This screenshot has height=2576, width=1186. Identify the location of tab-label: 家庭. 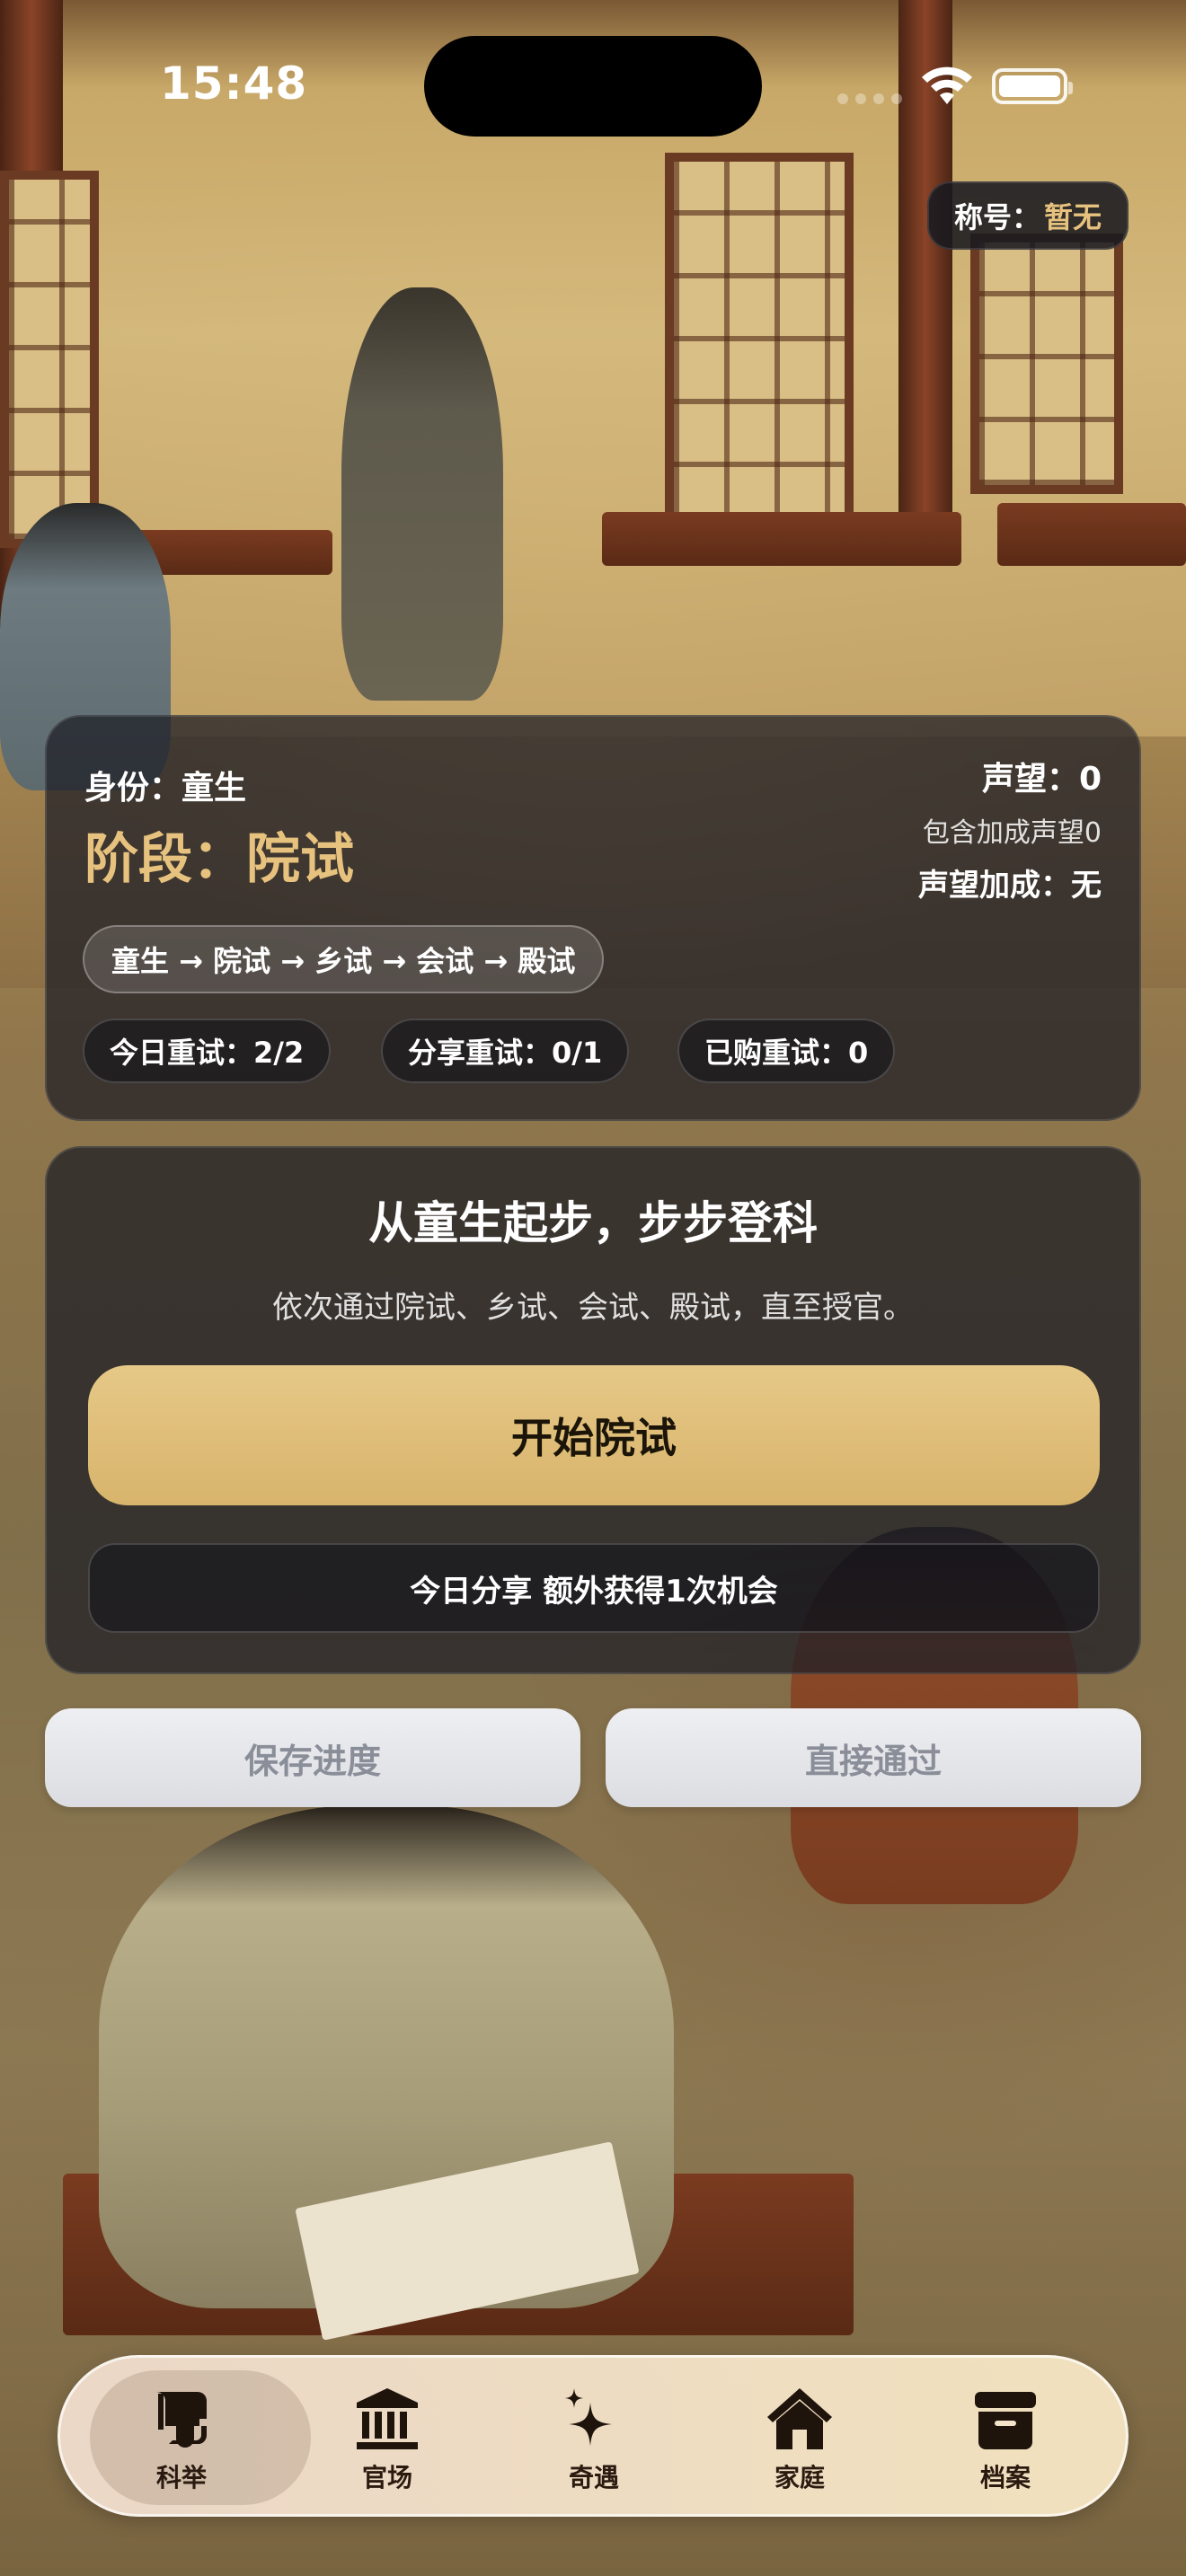
(799, 2477).